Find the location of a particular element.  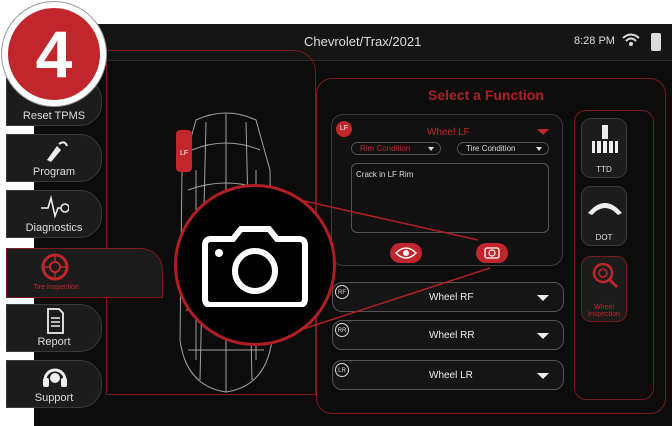

camera-icon is located at coordinates (255, 266).